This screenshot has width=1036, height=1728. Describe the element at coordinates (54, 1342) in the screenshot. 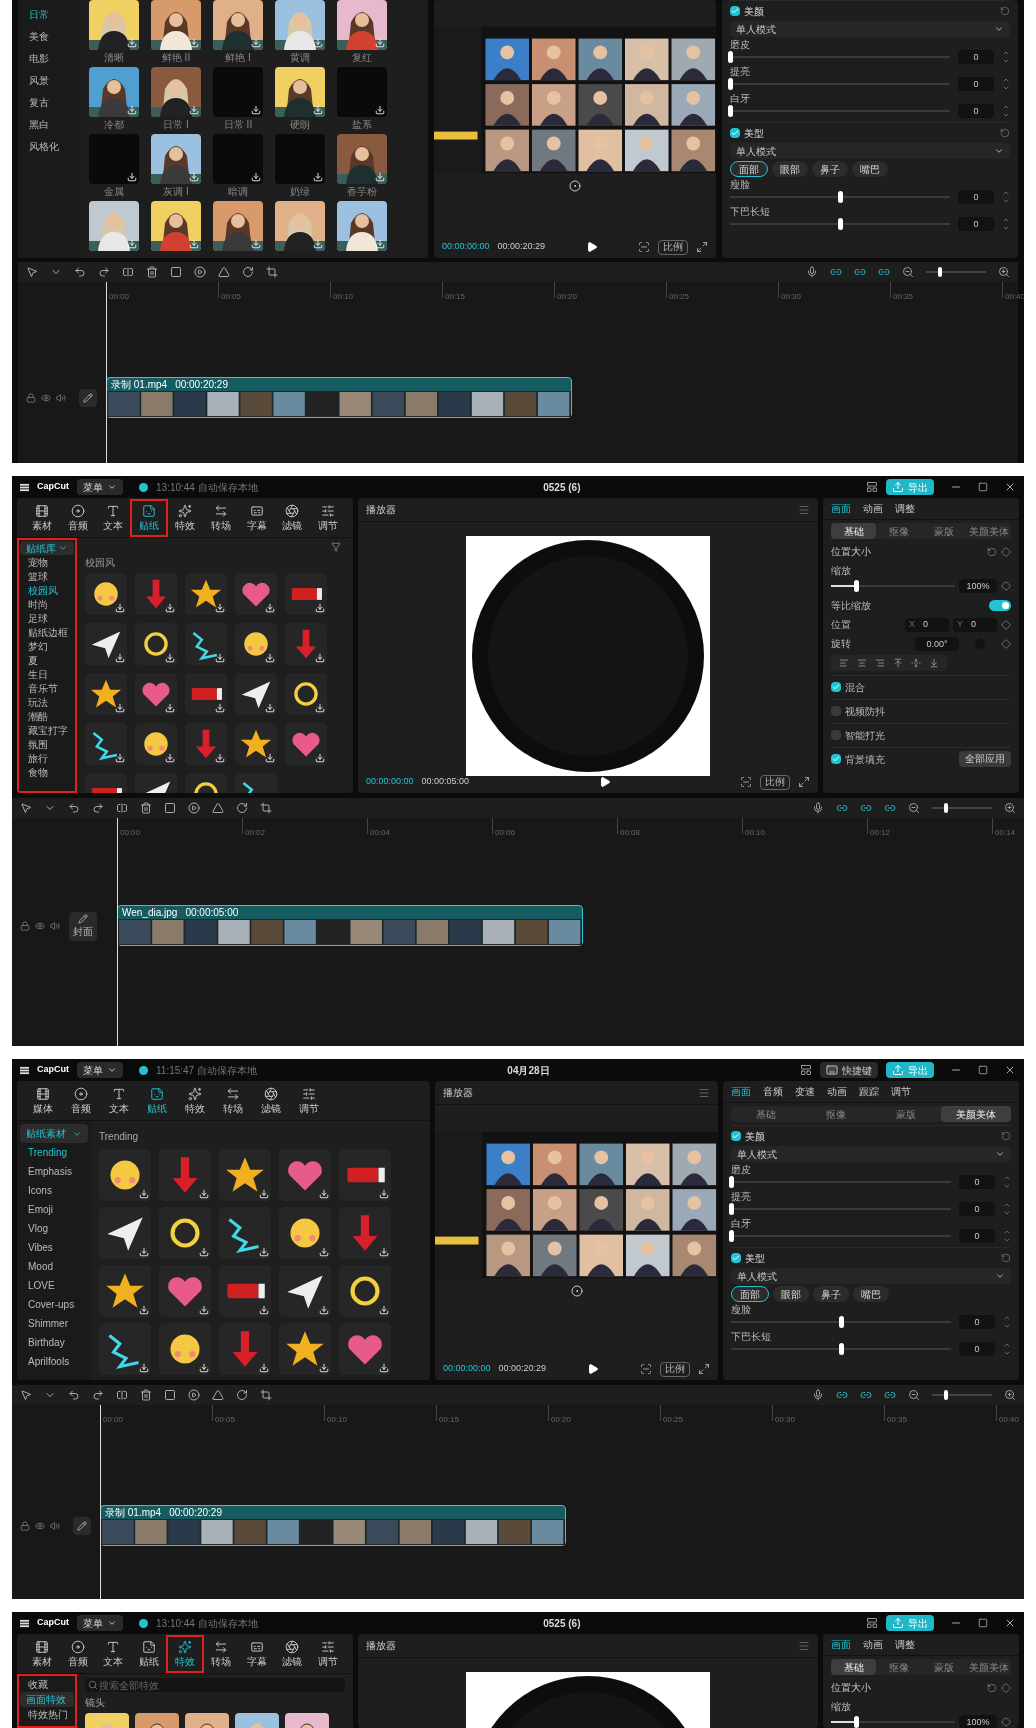

I see `category-item: Birthday` at that location.